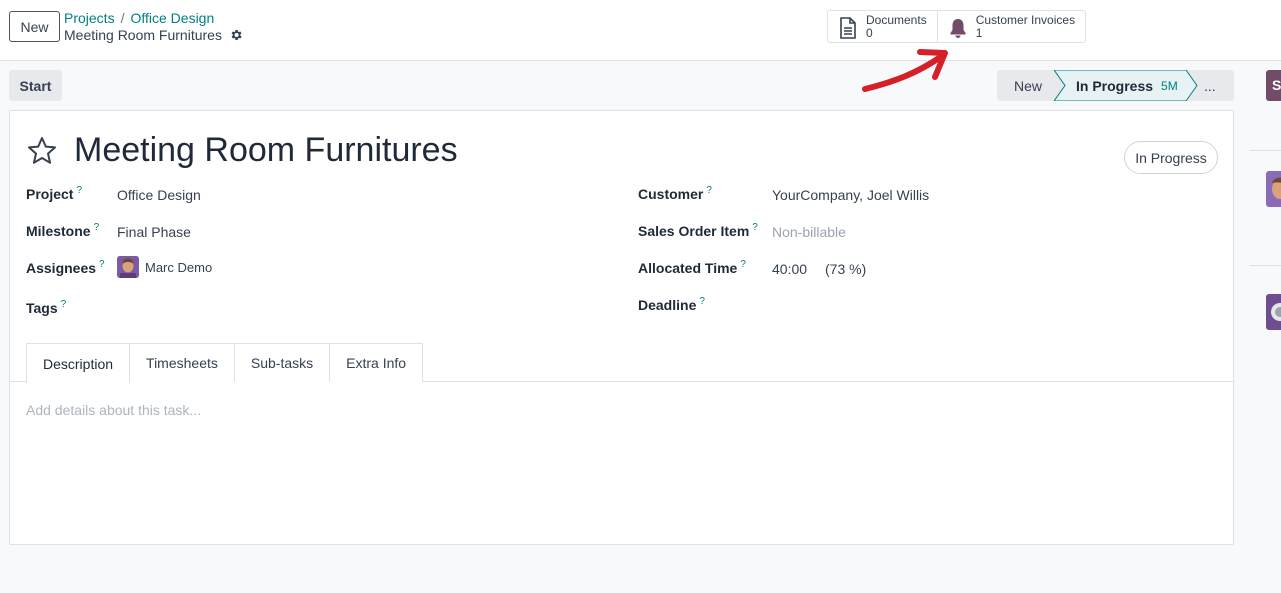 This screenshot has width=1281, height=593. What do you see at coordinates (869, 33) in the screenshot?
I see `documents-count: 0` at bounding box center [869, 33].